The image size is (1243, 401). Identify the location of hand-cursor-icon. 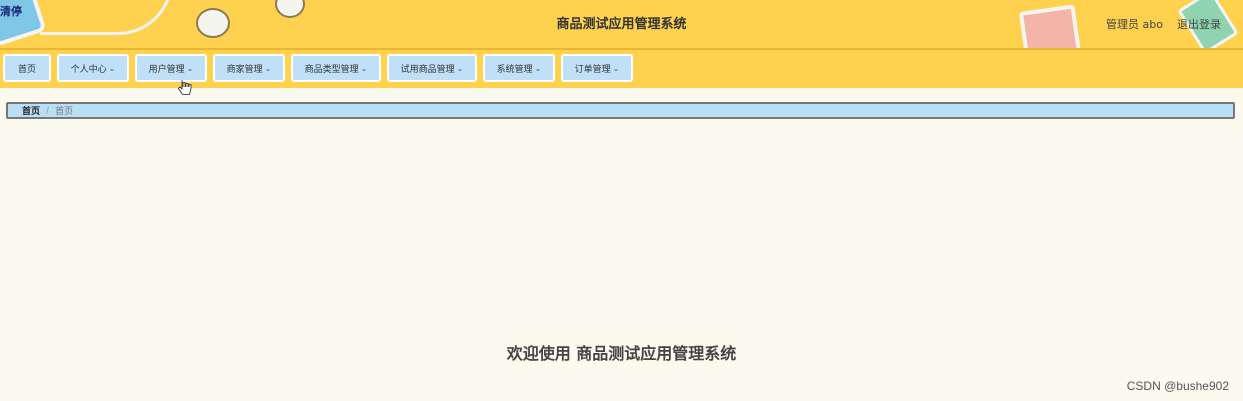
(185, 87).